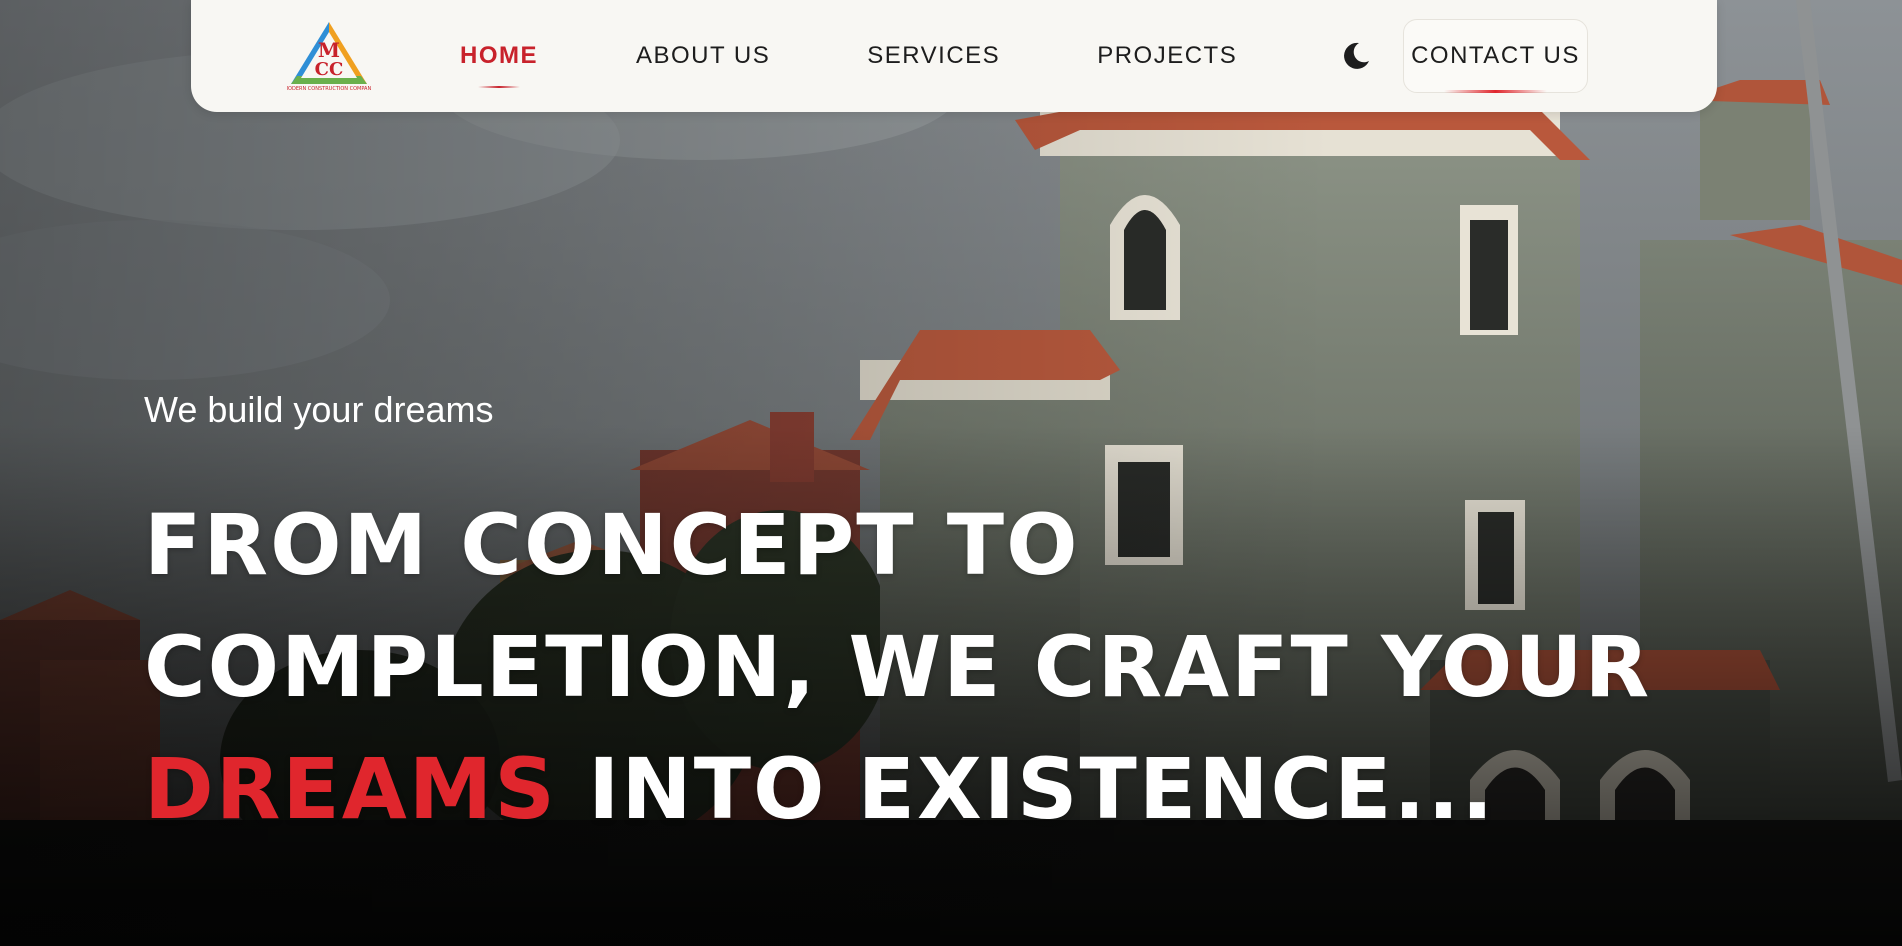 The height and width of the screenshot is (946, 1902). I want to click on moon-icon, so click(1356, 56).